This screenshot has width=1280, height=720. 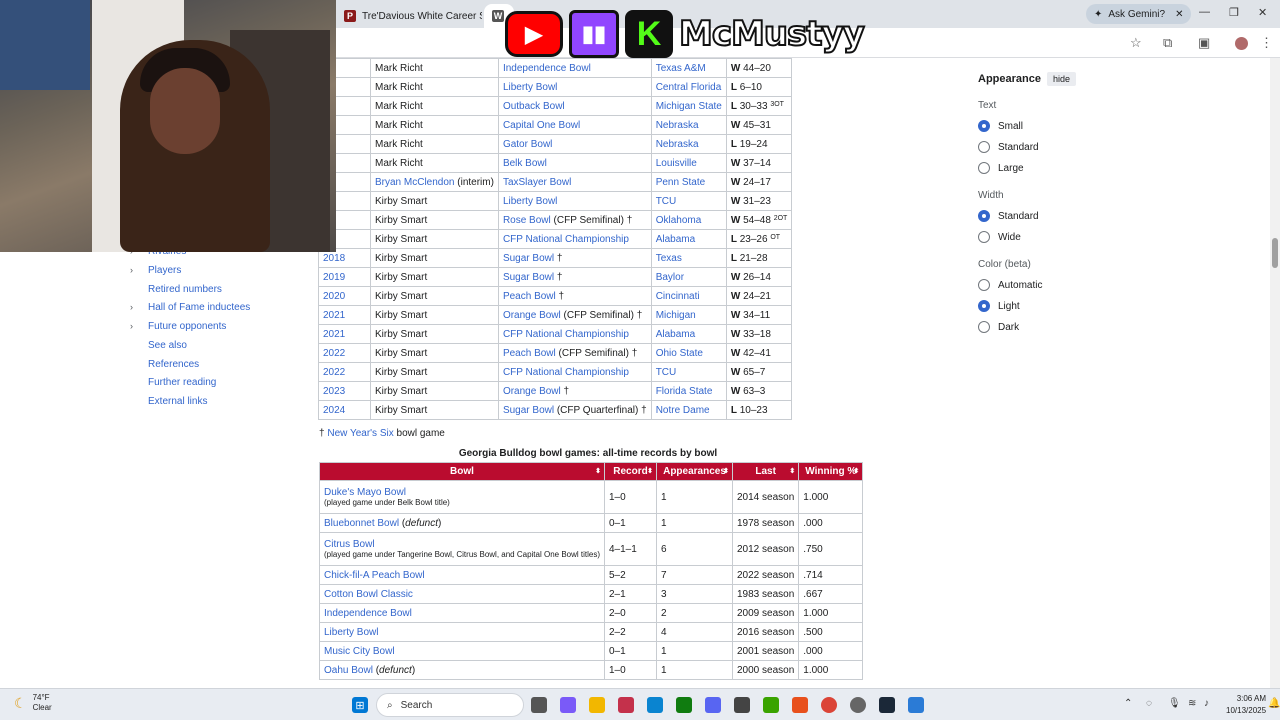 I want to click on menu-icon: ⋮, so click(x=1266, y=43).